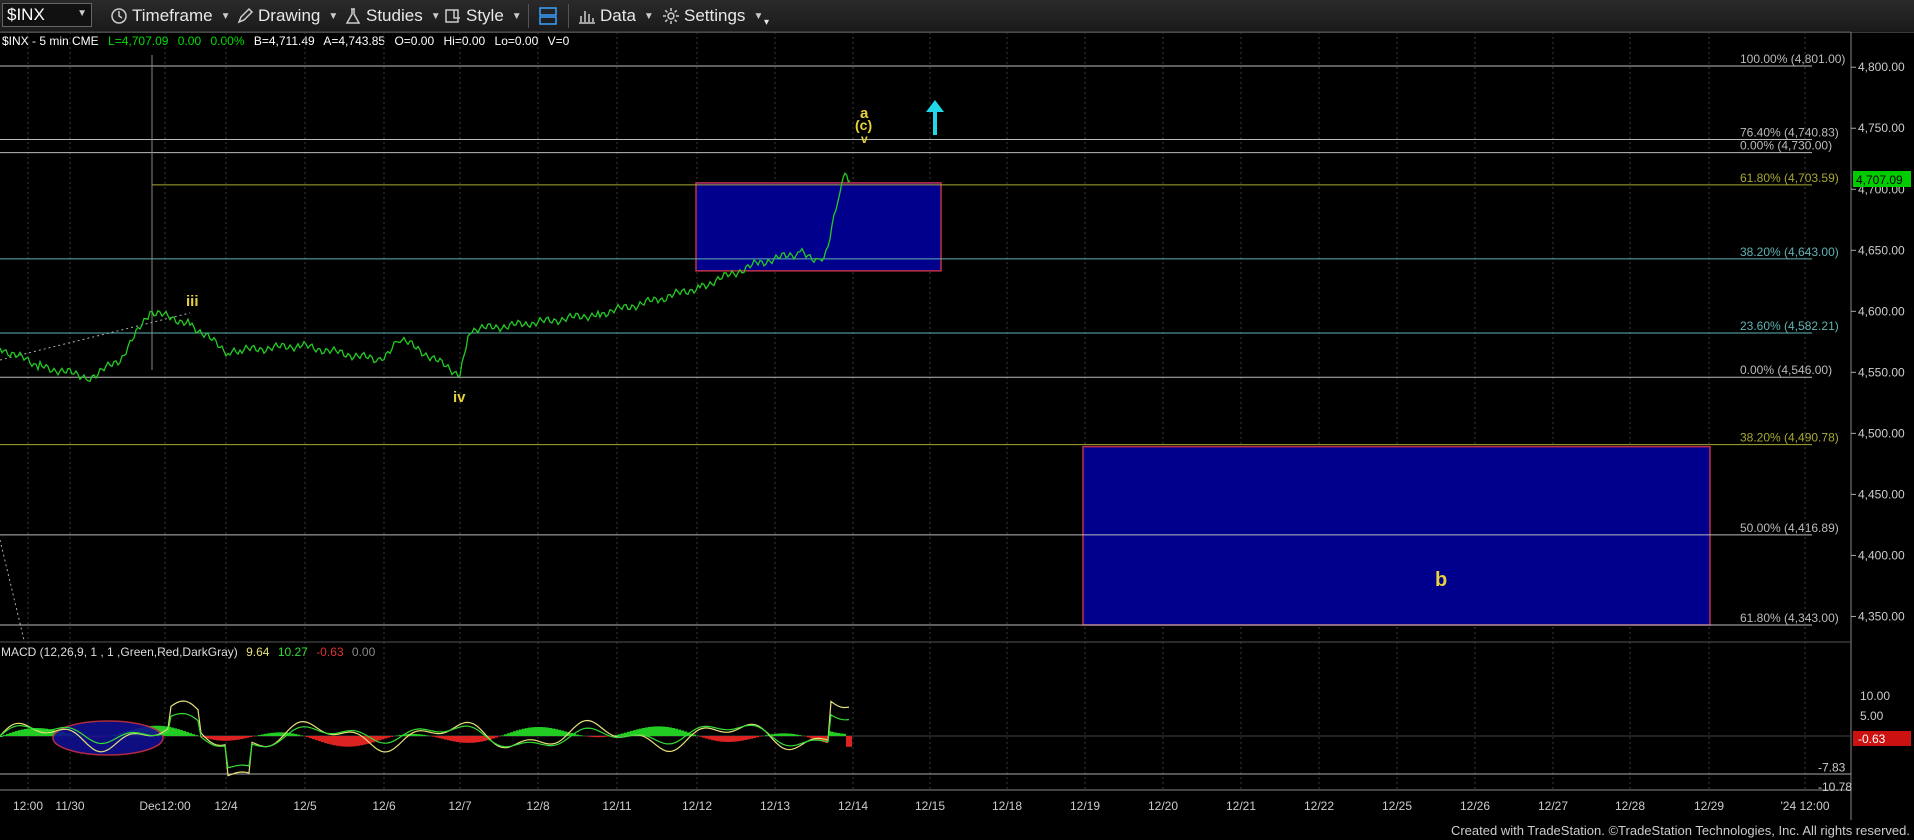  I want to click on time-axis-label: 12/8, so click(538, 806).